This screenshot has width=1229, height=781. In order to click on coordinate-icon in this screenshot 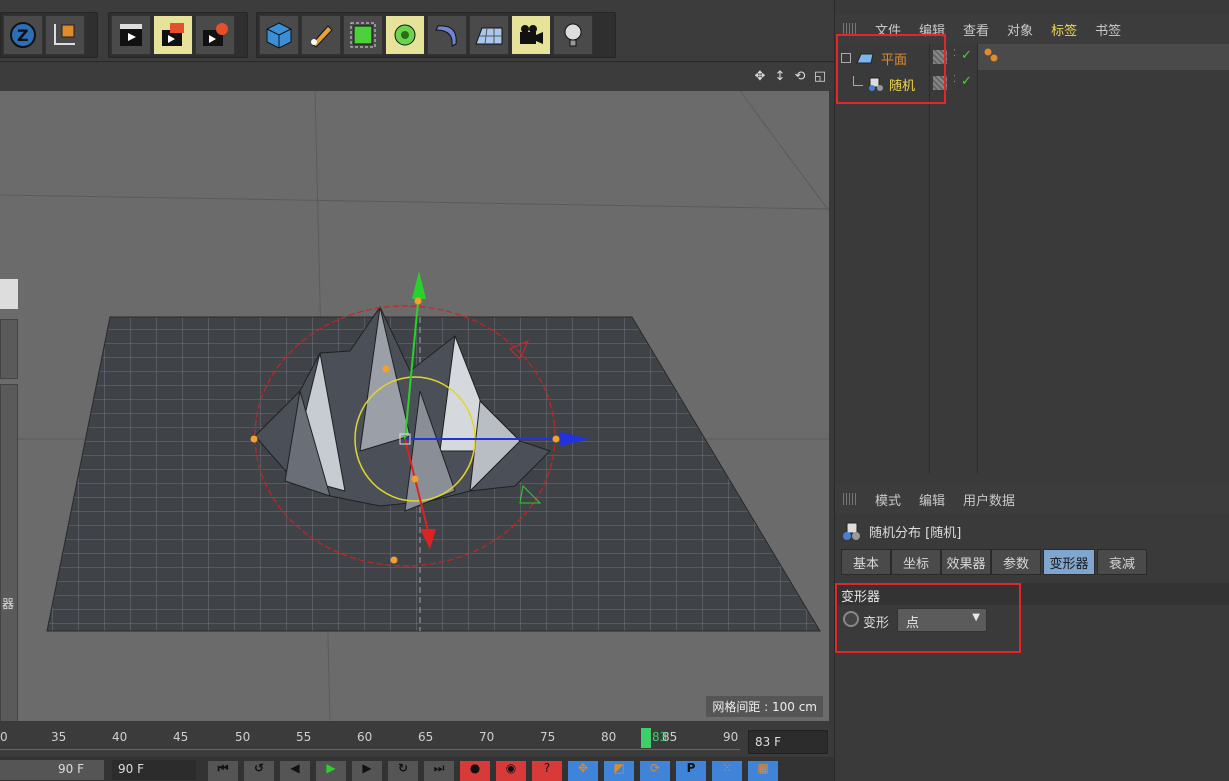, I will do `click(65, 35)`.